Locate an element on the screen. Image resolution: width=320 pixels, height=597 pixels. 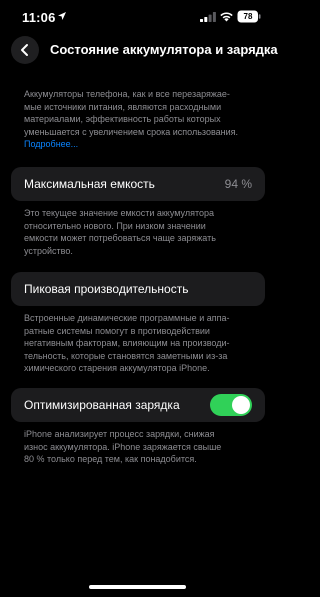
toggle-knob is located at coordinates (241, 405).